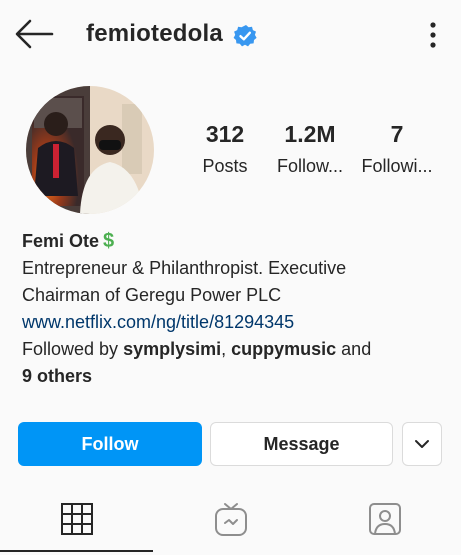  What do you see at coordinates (232, 241) in the screenshot?
I see `profile-display-name: Femi Ote $` at bounding box center [232, 241].